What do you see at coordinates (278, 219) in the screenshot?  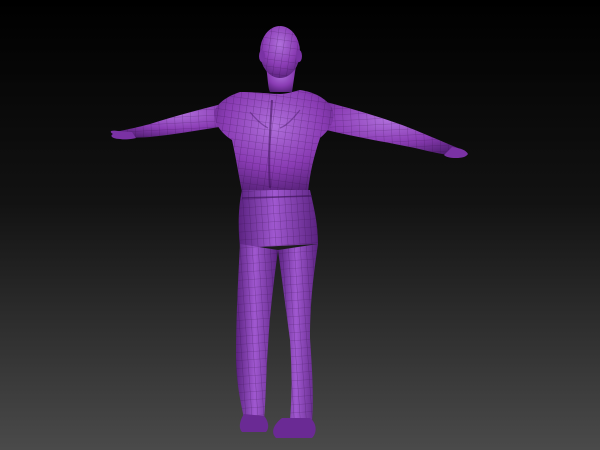 I see `pants-waist` at bounding box center [278, 219].